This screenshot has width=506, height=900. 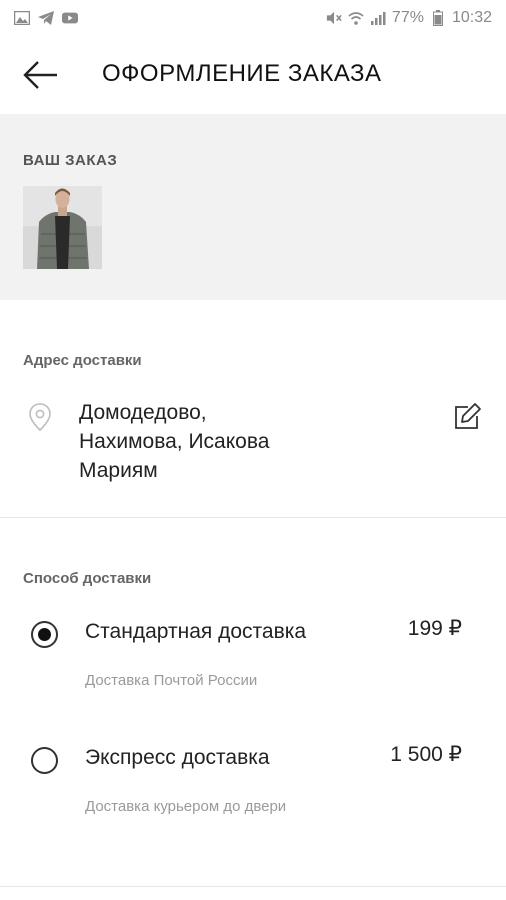 I want to click on radio-button-unchecked, so click(x=44, y=760).